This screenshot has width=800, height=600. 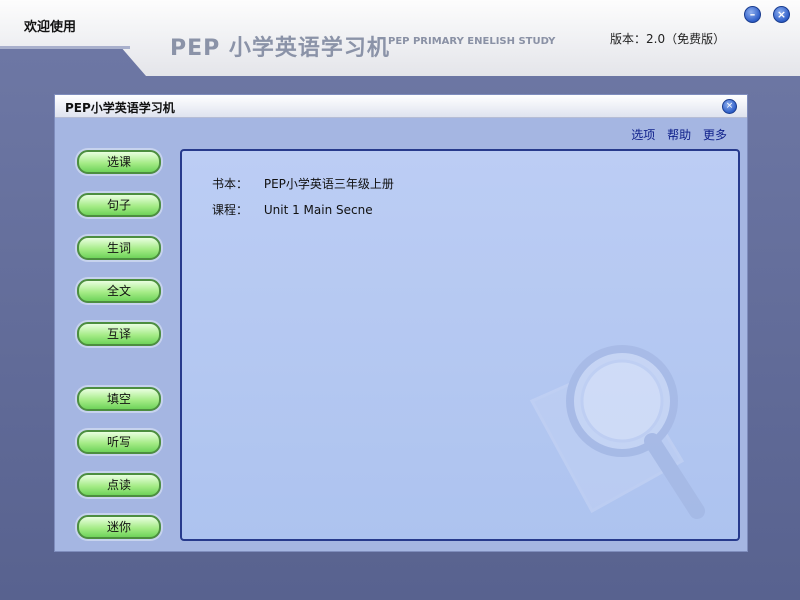 What do you see at coordinates (781, 14) in the screenshot?
I see `close-icon: ×` at bounding box center [781, 14].